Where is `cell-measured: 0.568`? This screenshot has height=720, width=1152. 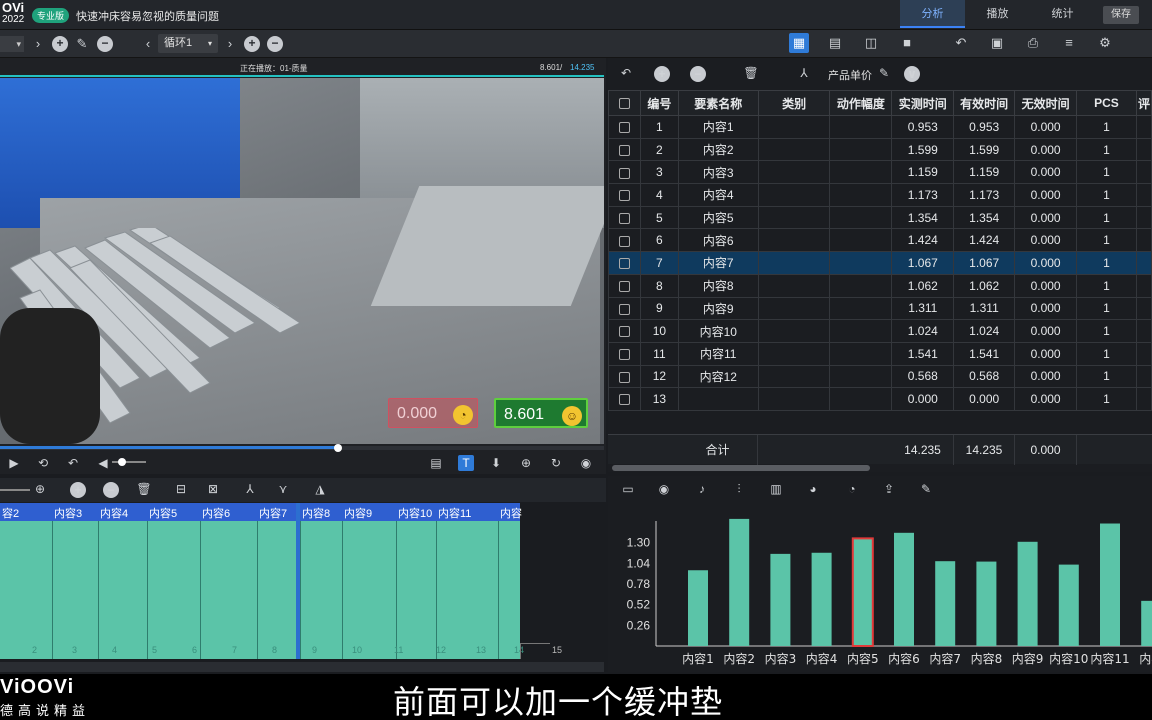 cell-measured: 0.568 is located at coordinates (923, 376).